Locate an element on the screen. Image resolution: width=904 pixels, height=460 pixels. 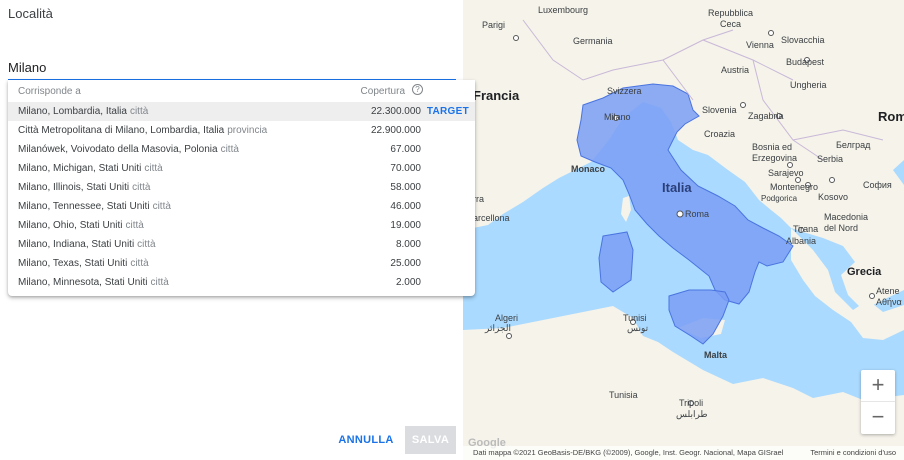
suggestion-name: Milano, Tennessee, Stati Uniti città is located at coordinates (94, 206).